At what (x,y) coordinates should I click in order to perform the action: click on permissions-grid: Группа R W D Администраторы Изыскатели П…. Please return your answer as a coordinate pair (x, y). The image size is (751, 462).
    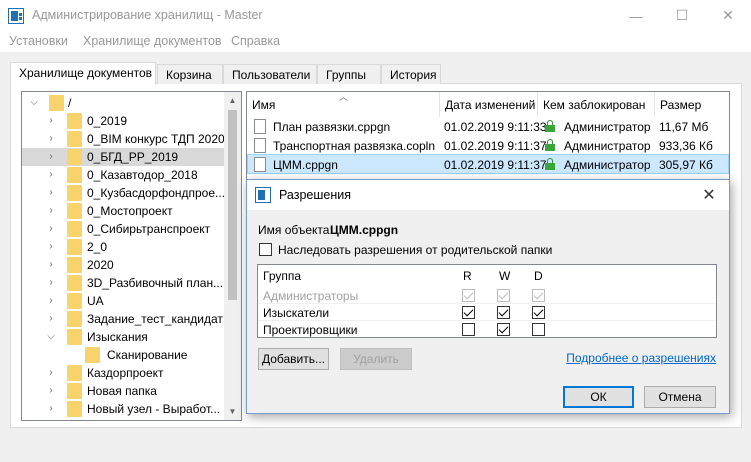
    Looking at the image, I should click on (487, 301).